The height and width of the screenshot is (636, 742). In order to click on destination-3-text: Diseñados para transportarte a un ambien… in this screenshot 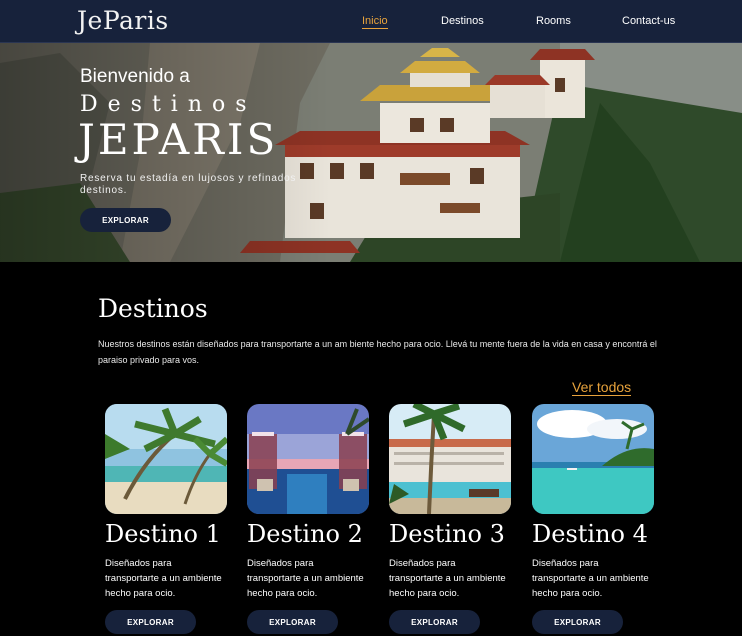, I will do `click(447, 578)`.